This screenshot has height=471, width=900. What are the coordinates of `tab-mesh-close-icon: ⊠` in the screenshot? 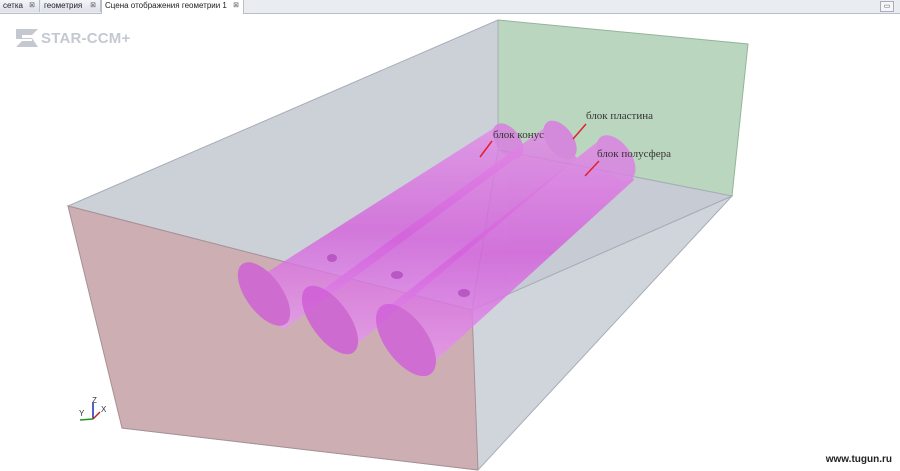 It's located at (32, 6).